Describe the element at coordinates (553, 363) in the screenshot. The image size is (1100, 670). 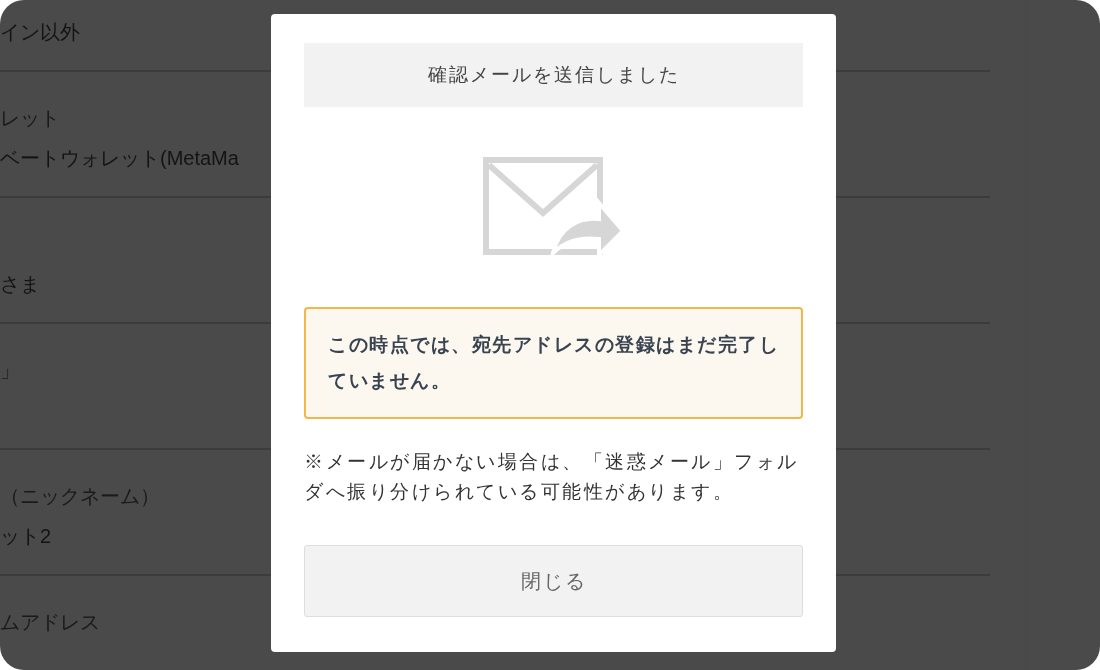
I see `warning-text: この時点では、宛先アドレスの登録はまだ完了していません。` at that location.